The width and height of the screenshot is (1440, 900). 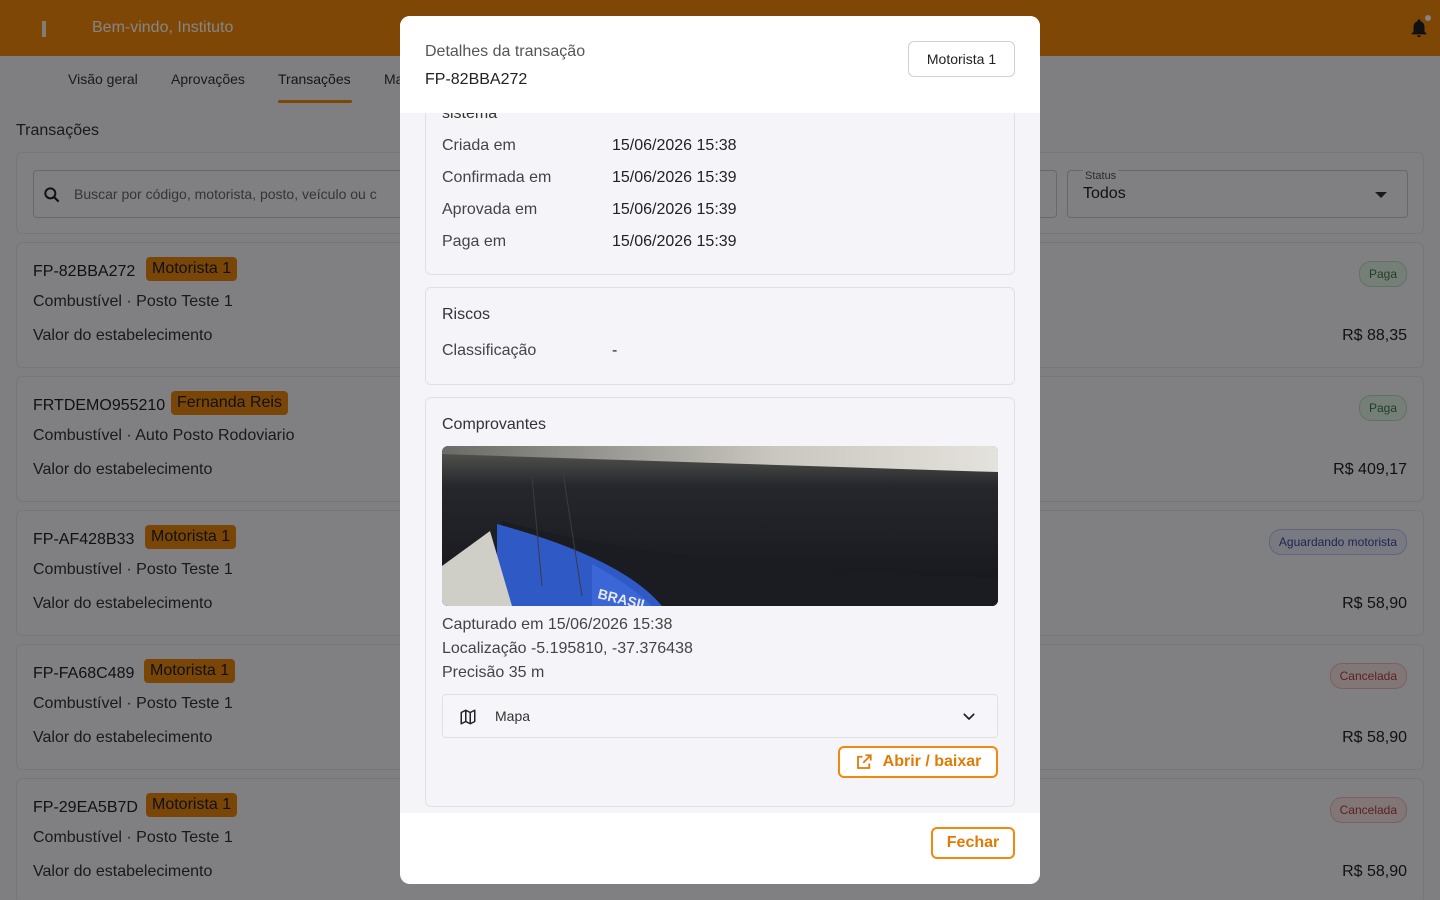 What do you see at coordinates (476, 79) in the screenshot?
I see `dialog-transaction-code: FP-82BBA272` at bounding box center [476, 79].